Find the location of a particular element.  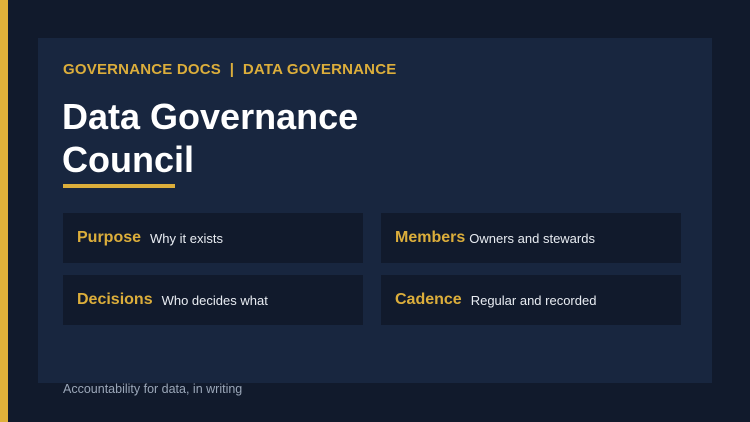

card-label: Cadence is located at coordinates (428, 299).